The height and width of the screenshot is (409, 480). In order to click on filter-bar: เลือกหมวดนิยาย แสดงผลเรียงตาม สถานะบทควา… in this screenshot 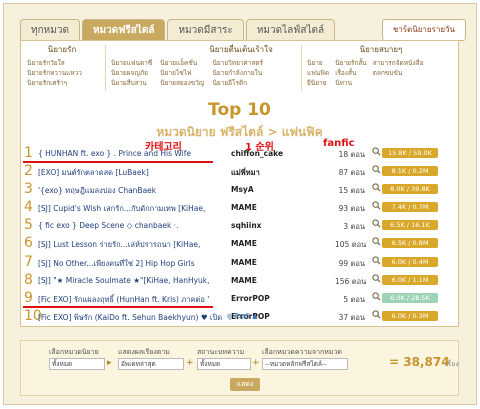, I will do `click(239, 368)`.